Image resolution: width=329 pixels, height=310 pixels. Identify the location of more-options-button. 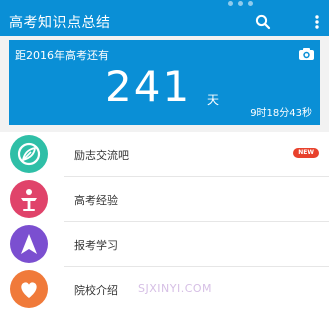
(317, 22).